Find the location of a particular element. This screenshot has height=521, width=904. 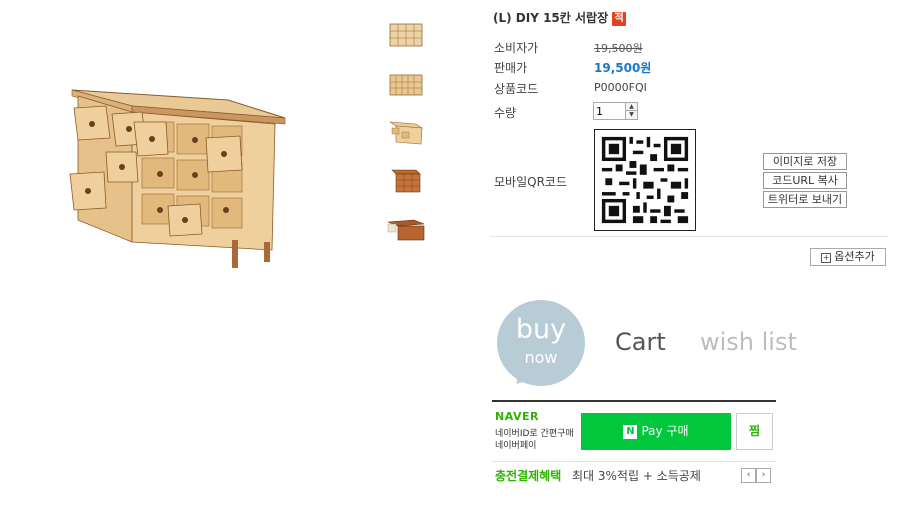

wish-list-button: wish list is located at coordinates (748, 342).